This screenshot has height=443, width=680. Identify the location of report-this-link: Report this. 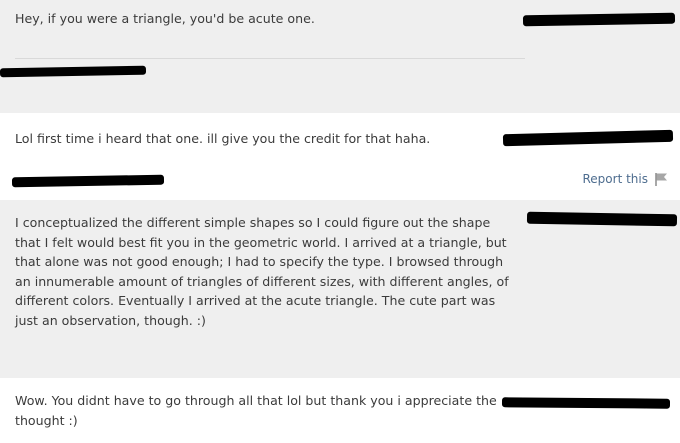
(627, 179).